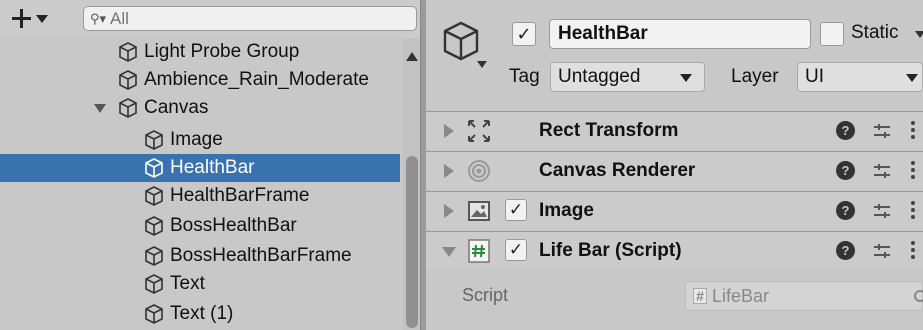 This screenshot has width=923, height=330. I want to click on script-icon: #, so click(700, 296).